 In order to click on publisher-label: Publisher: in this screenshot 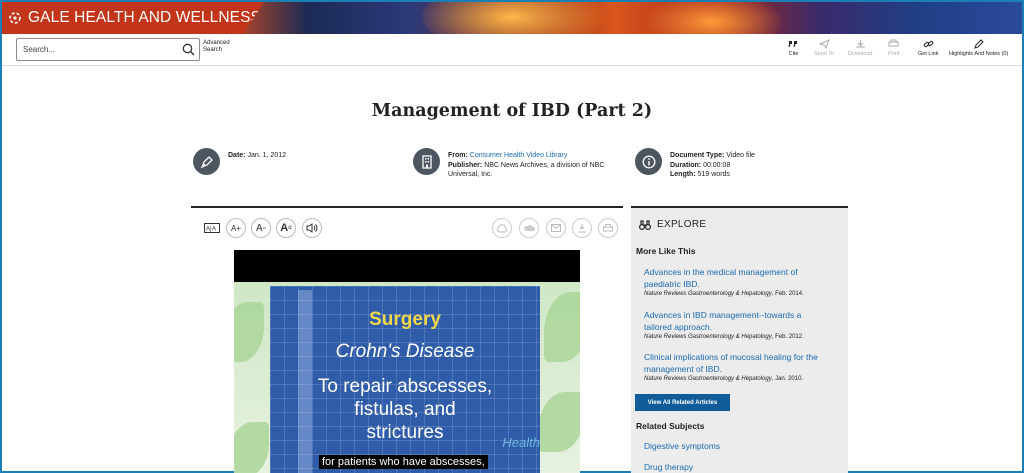, I will do `click(465, 165)`.